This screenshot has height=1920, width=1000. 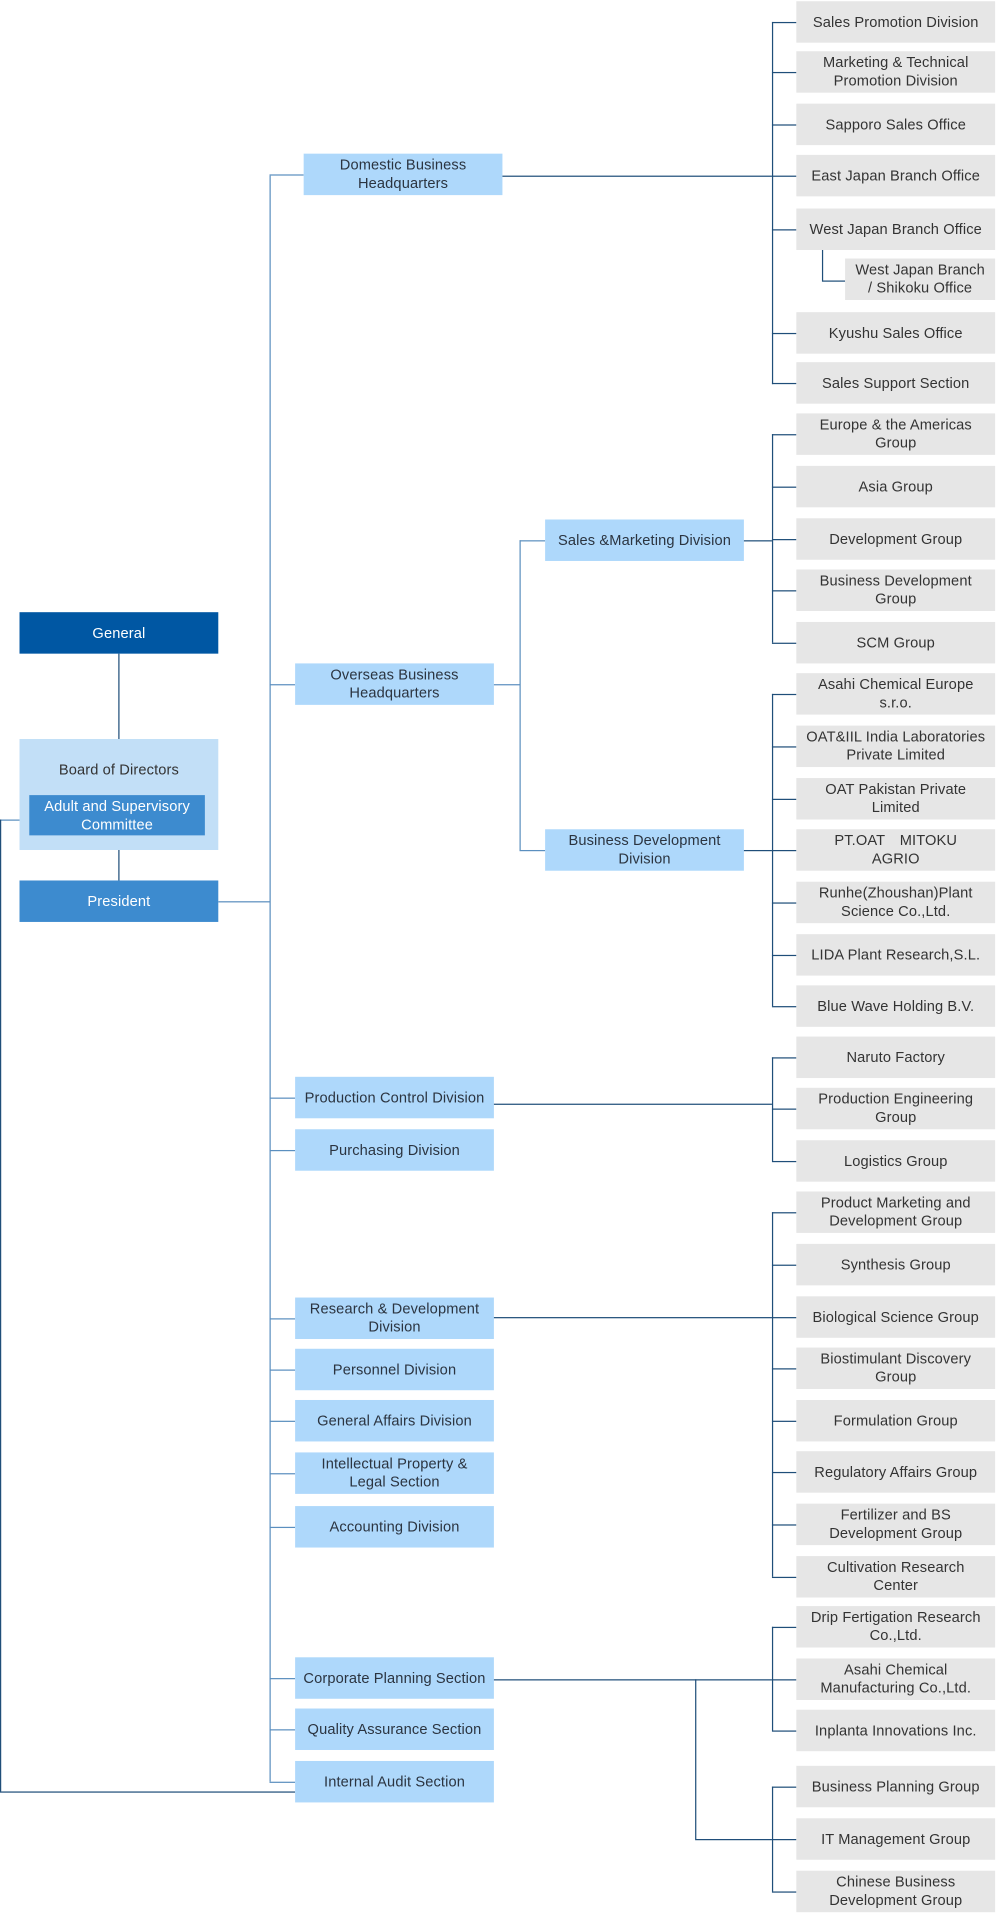 What do you see at coordinates (394, 1369) in the screenshot?
I see `personnel-division: Personnel Division` at bounding box center [394, 1369].